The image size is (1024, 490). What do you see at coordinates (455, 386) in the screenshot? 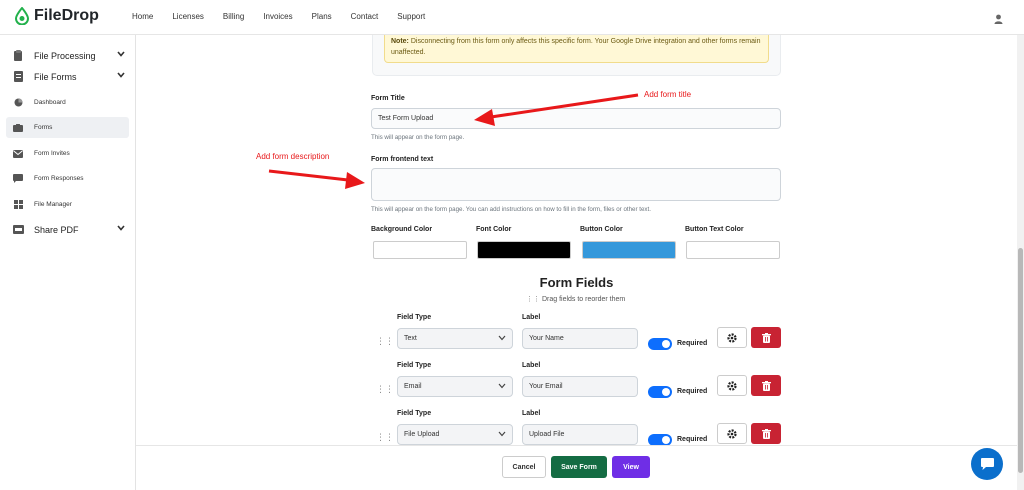
I see `field-type-select: Email` at bounding box center [455, 386].